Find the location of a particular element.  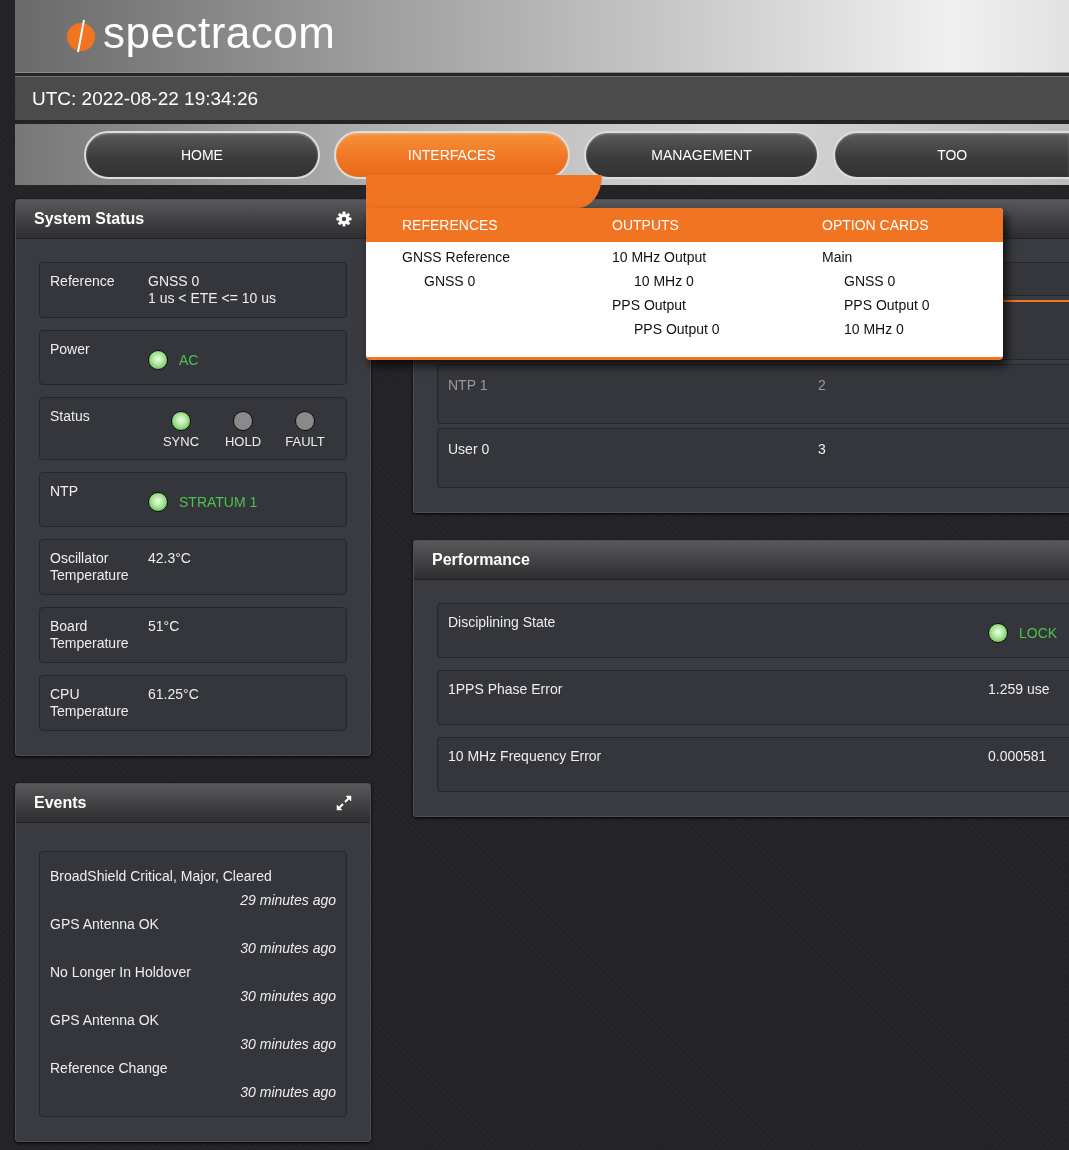

row-label: NTP is located at coordinates (64, 492).